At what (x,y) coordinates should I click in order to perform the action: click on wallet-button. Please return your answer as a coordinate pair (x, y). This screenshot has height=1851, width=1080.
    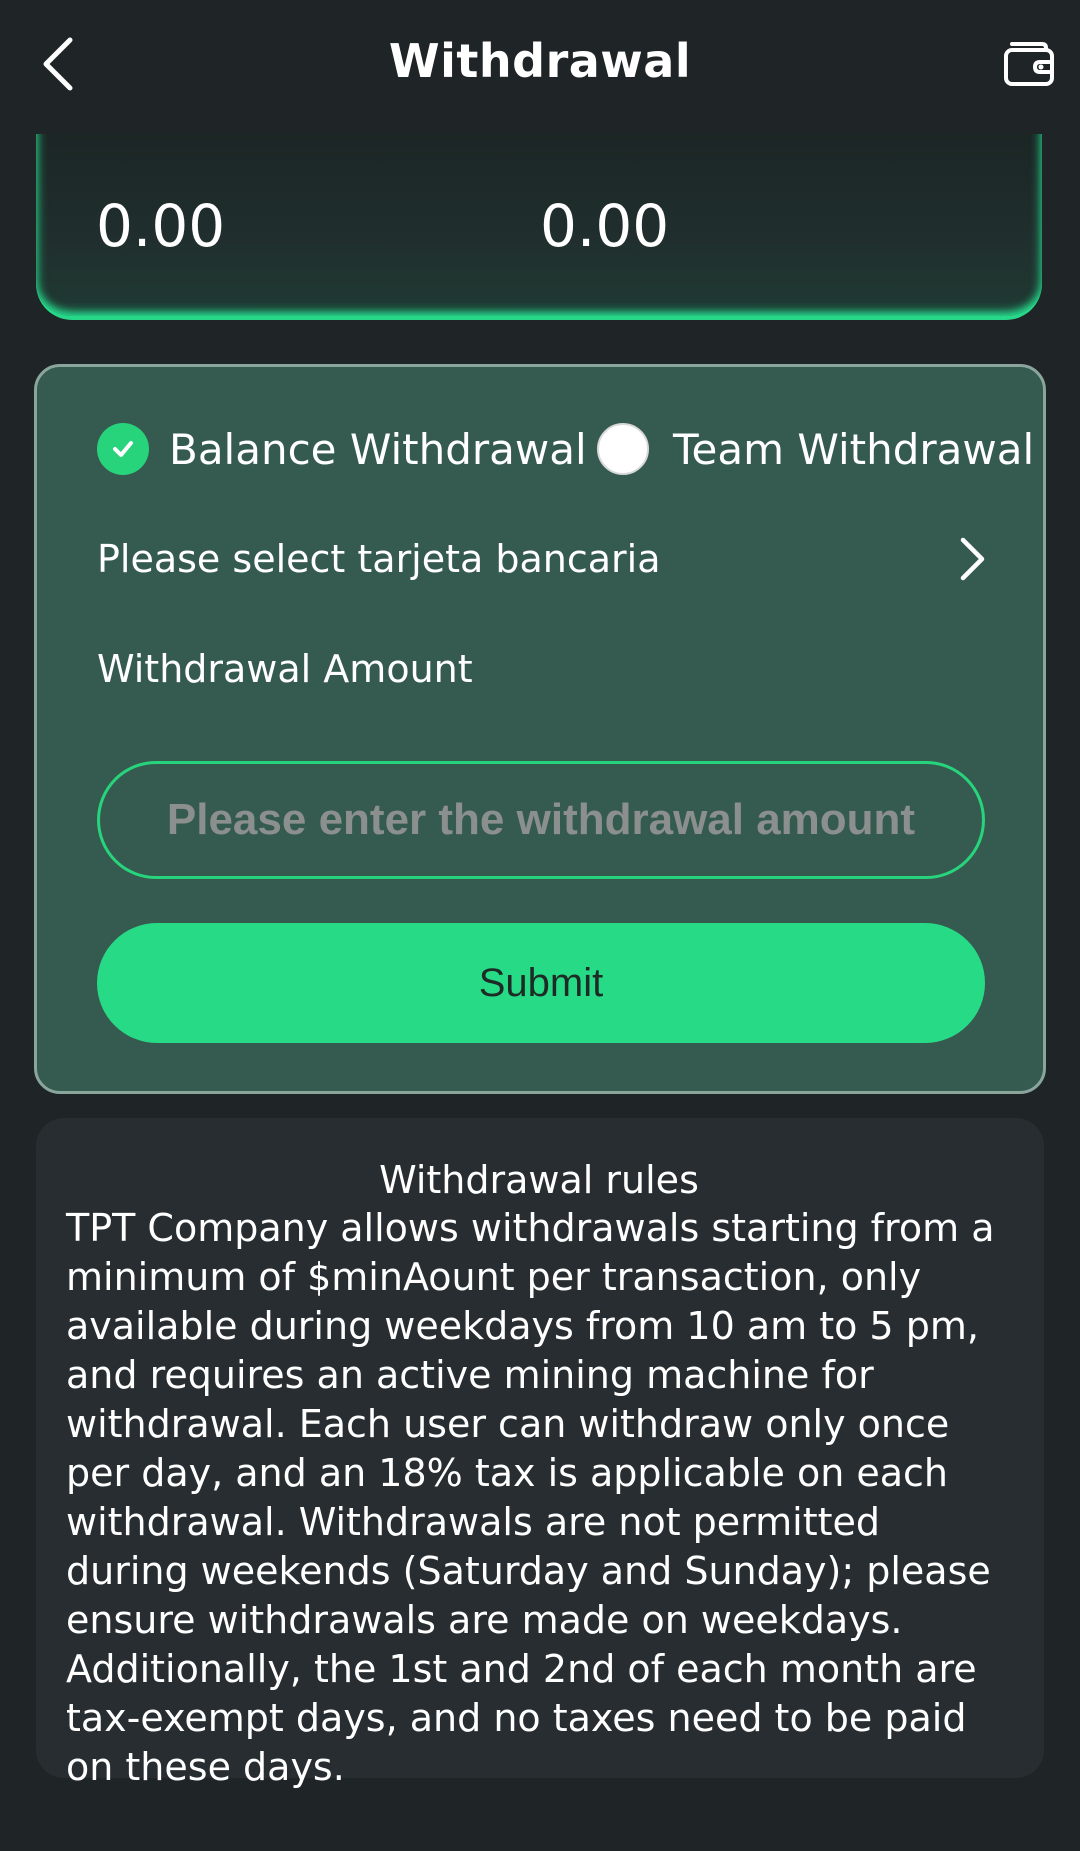
    Looking at the image, I should click on (1029, 63).